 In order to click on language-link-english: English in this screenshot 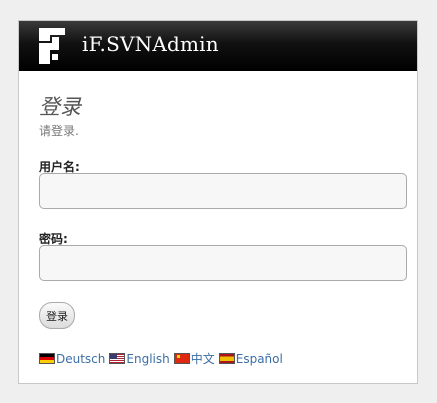, I will do `click(139, 358)`.